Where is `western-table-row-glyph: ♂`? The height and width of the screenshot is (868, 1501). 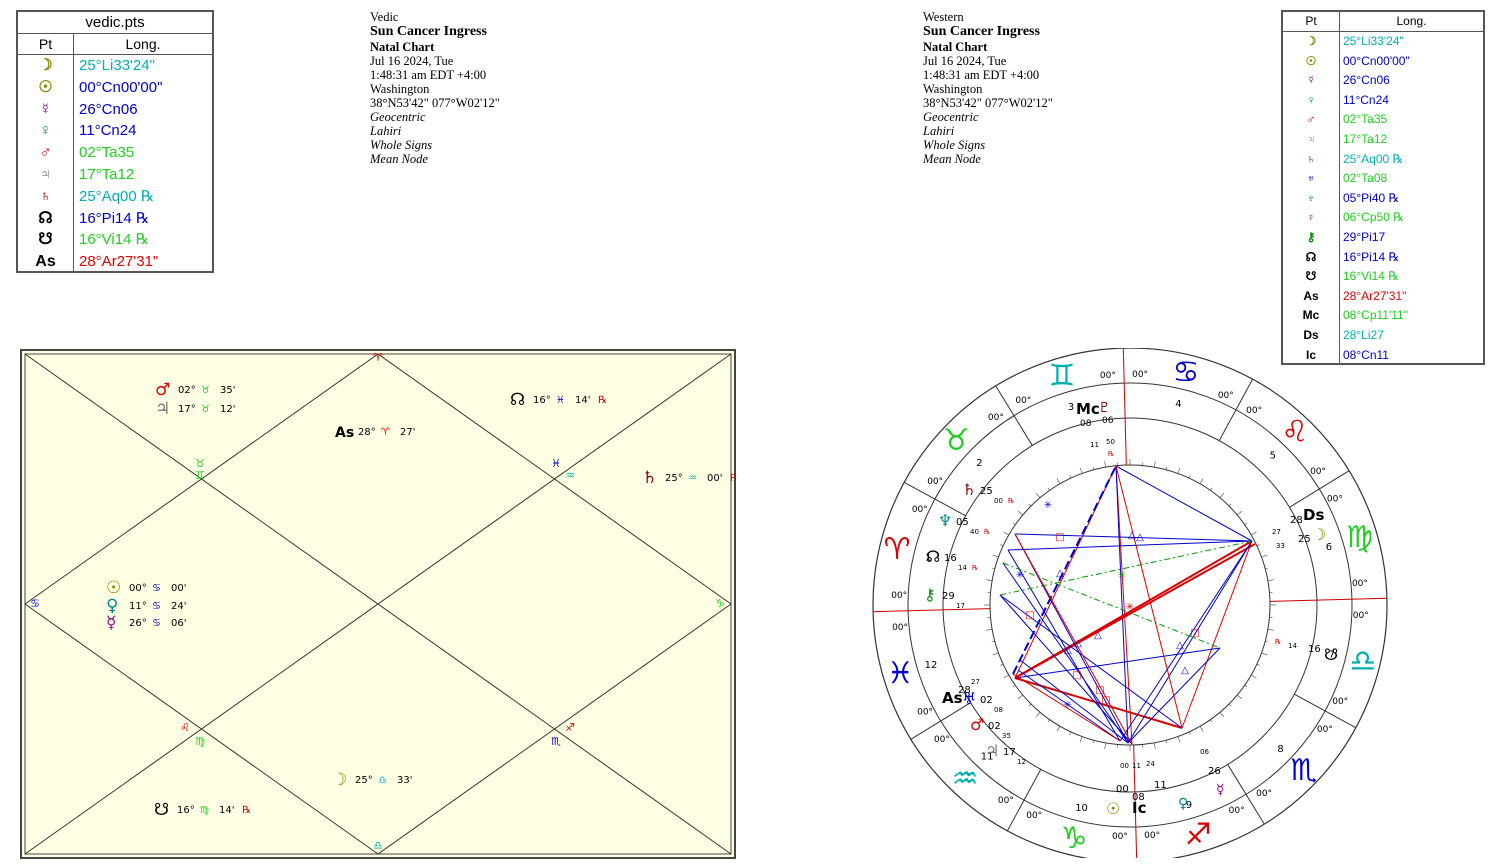 western-table-row-glyph: ♂ is located at coordinates (1311, 120).